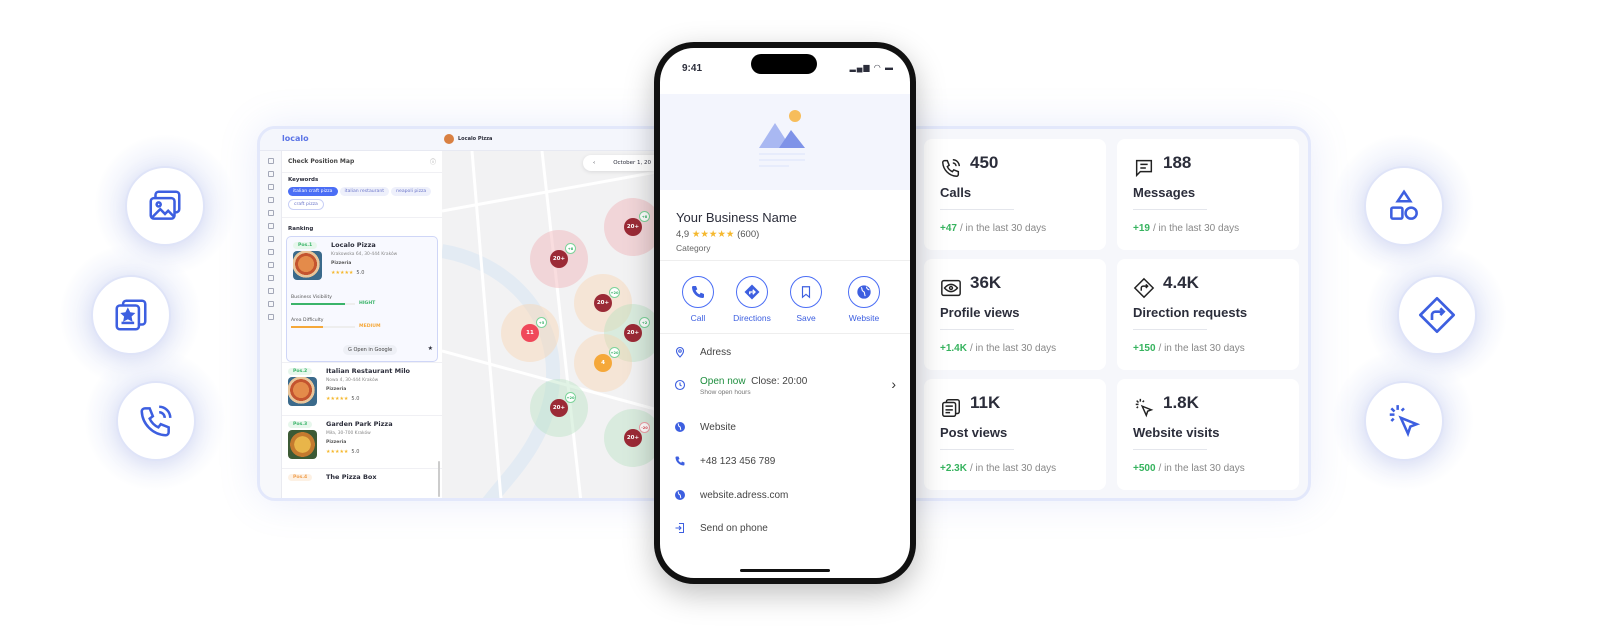 The height and width of the screenshot is (641, 1600). I want to click on scrollbar, so click(439, 479).